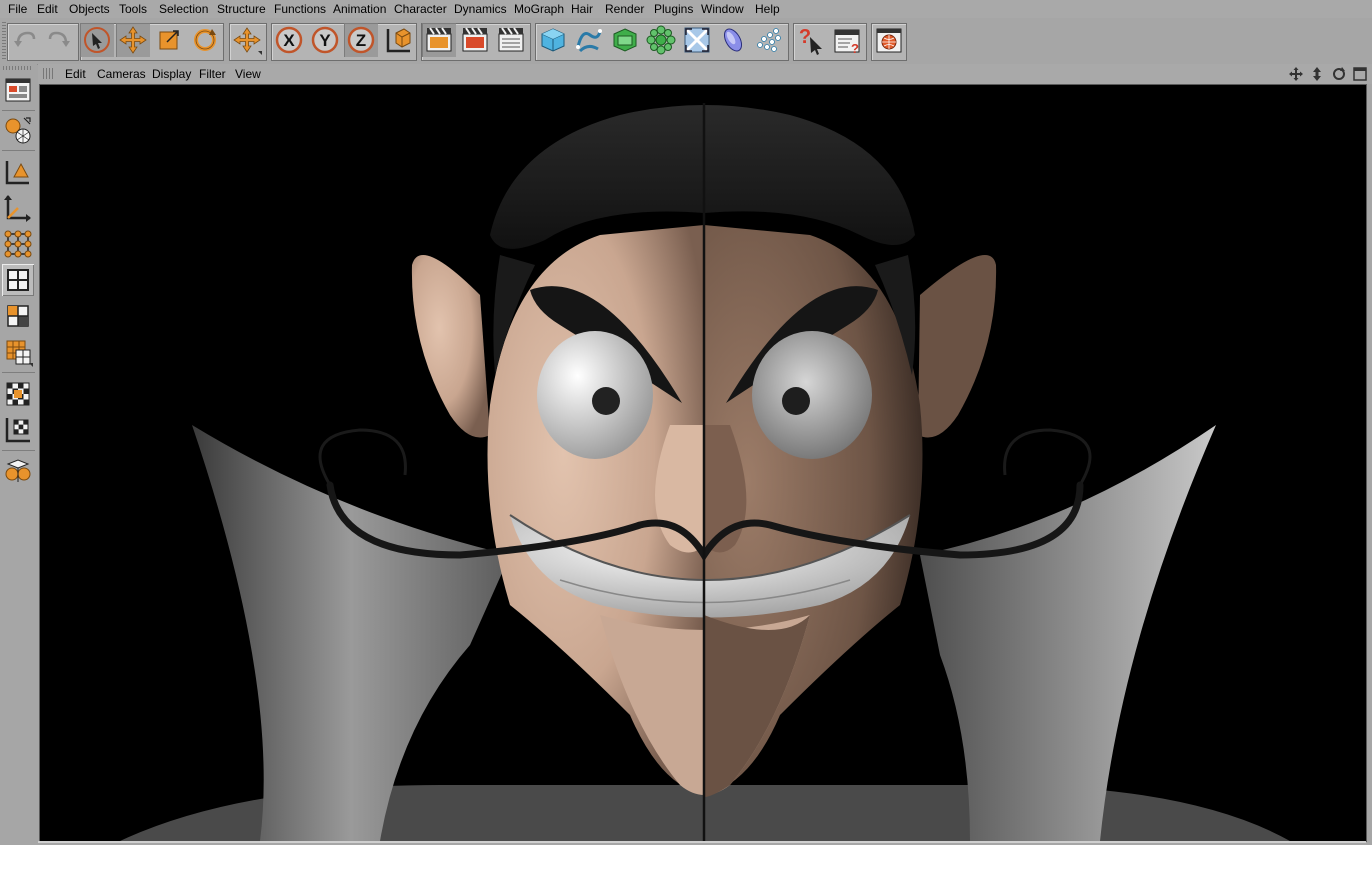 The image size is (1372, 893). What do you see at coordinates (847, 40) in the screenshot?
I see `commander-button: ?` at bounding box center [847, 40].